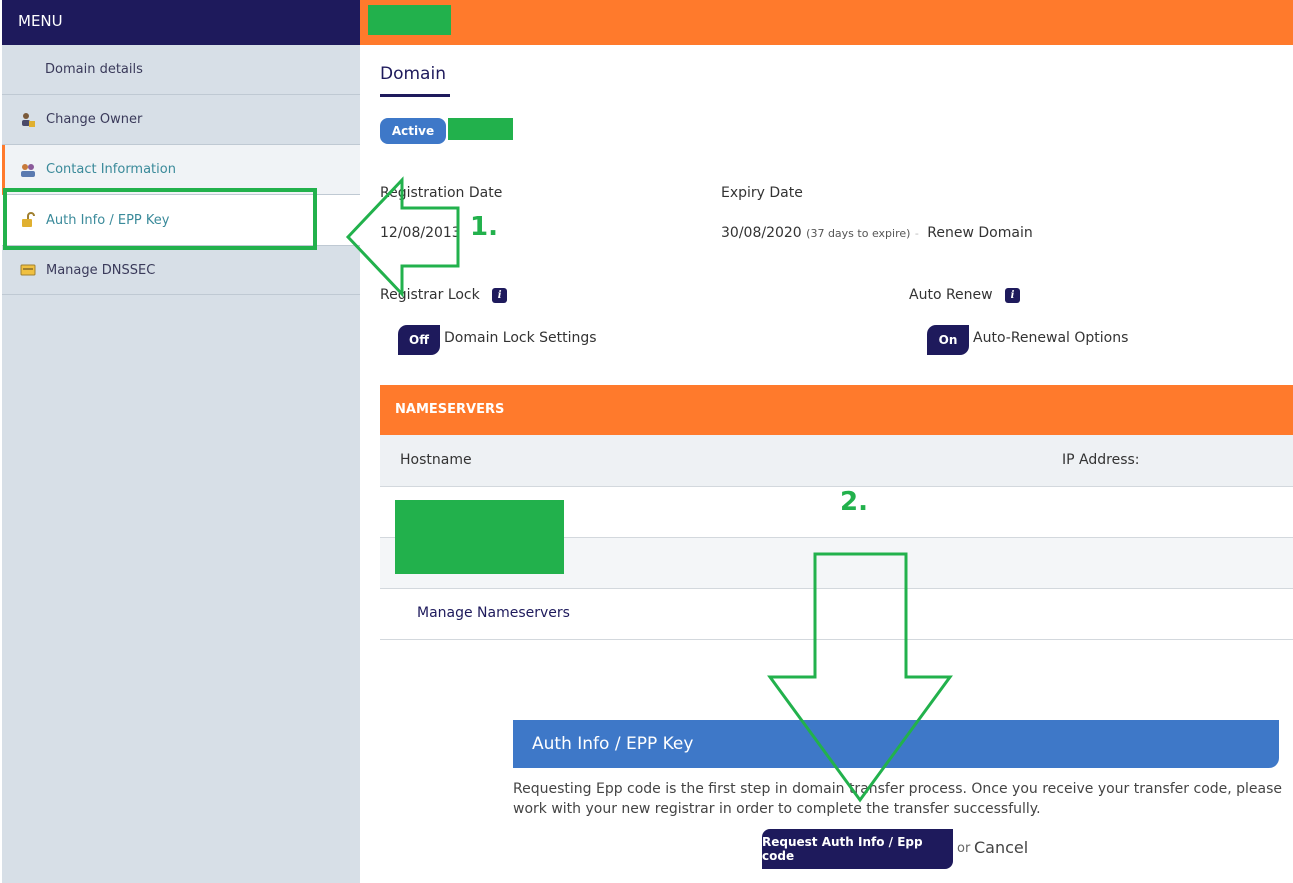 This screenshot has width=1293, height=883. I want to click on registration-date-label: Registration Date, so click(441, 193).